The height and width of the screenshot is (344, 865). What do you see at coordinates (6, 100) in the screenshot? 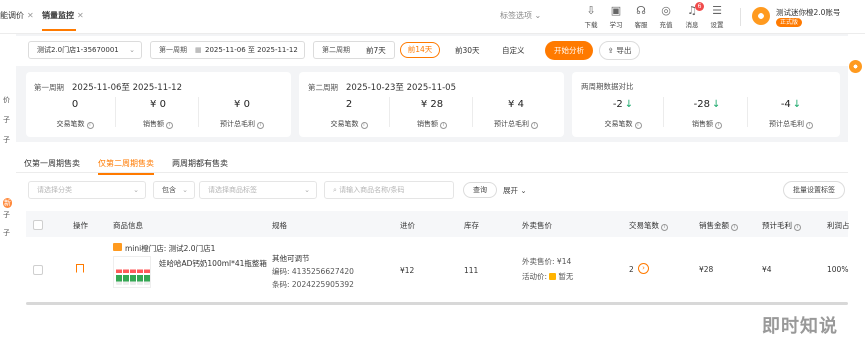
I see `sidebar-item: 价` at bounding box center [6, 100].